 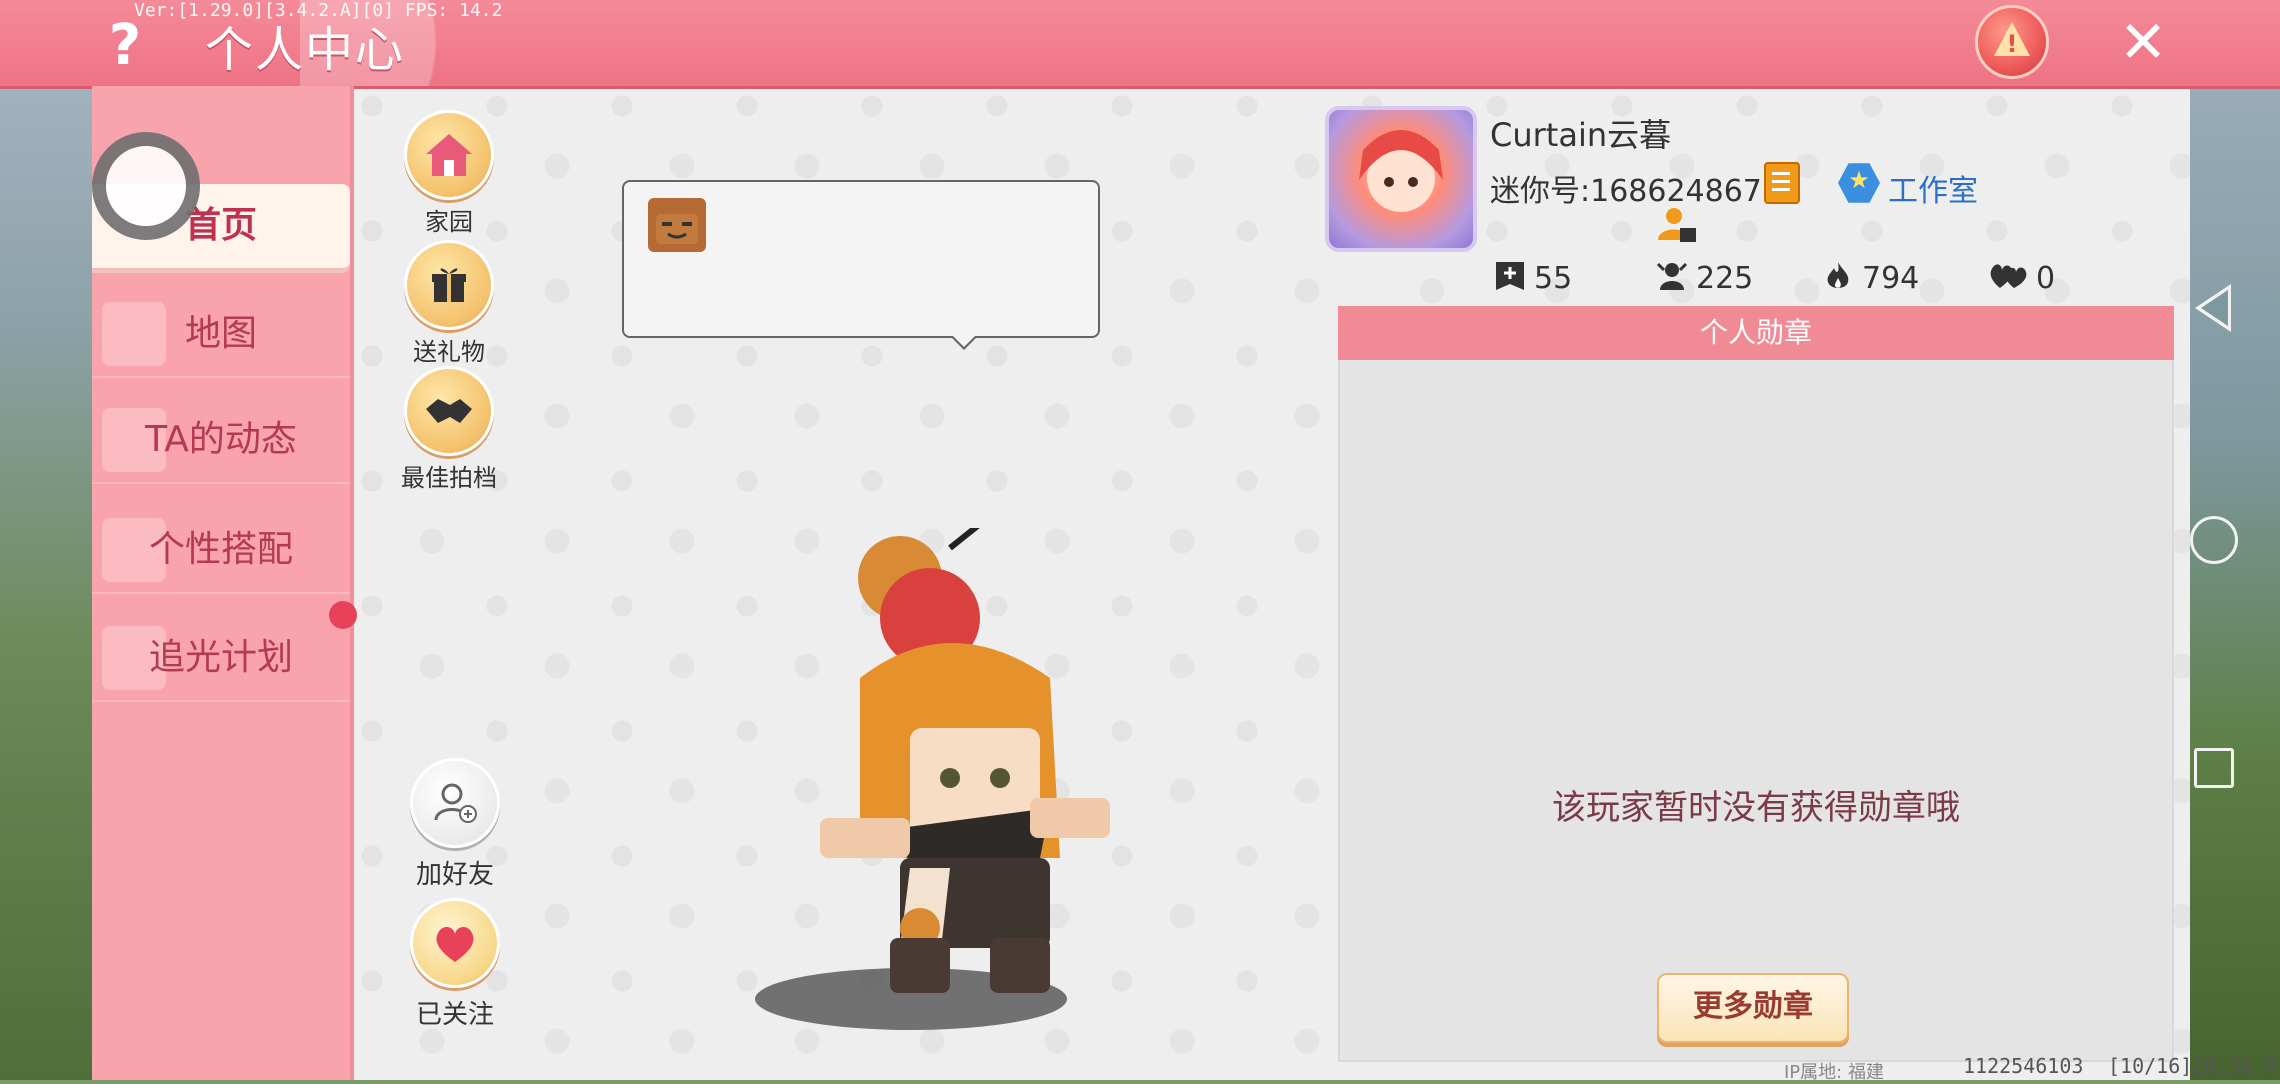 I want to click on stat-likes: 55, so click(x=1533, y=278).